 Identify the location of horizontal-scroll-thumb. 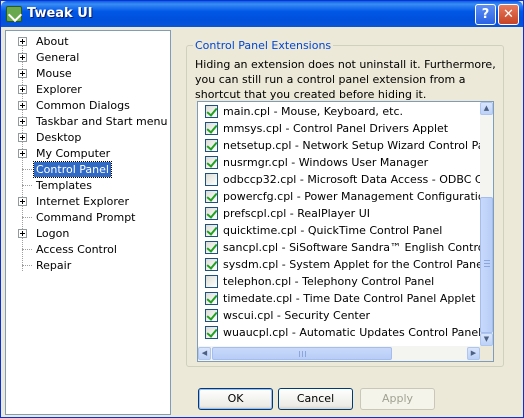
(302, 353).